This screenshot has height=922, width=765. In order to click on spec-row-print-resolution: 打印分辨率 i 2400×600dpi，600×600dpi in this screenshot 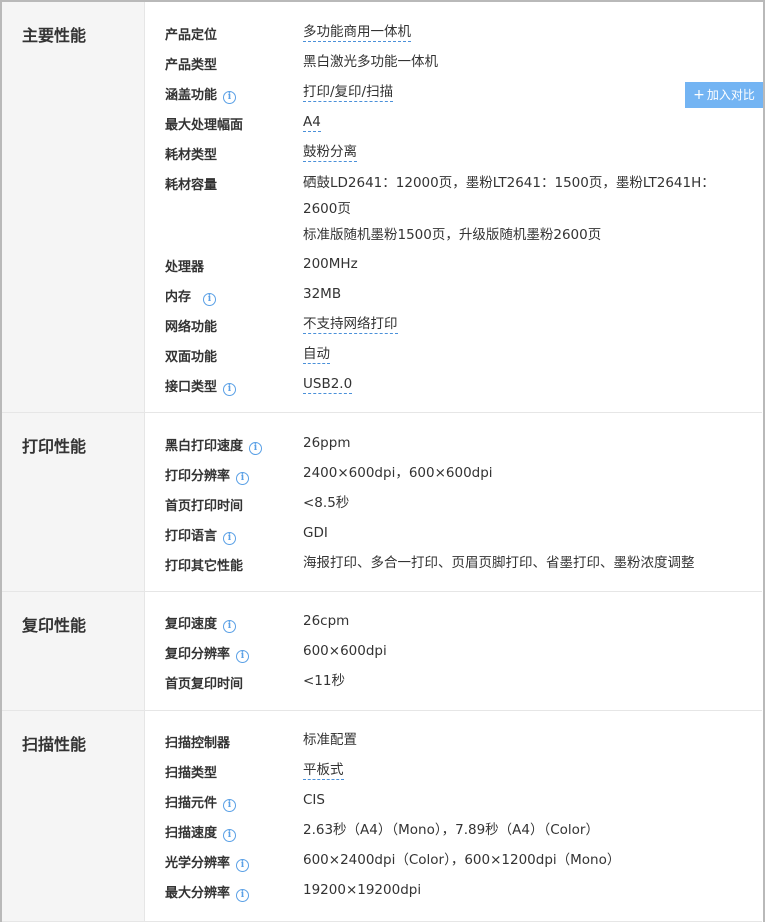, I will do `click(463, 474)`.